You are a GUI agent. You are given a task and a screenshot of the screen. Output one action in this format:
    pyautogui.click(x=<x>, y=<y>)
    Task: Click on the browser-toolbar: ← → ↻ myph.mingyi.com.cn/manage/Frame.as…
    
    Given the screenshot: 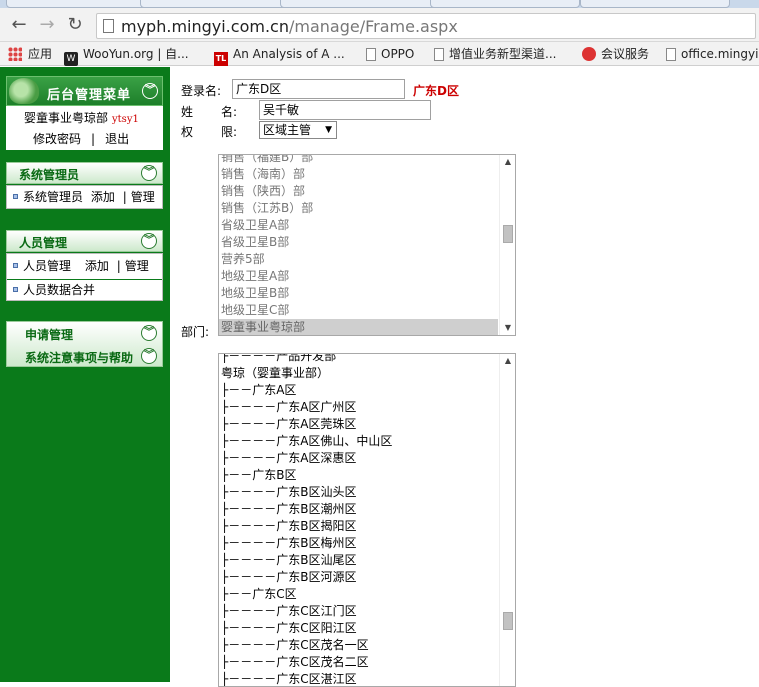 What is the action you would take?
    pyautogui.click(x=379, y=25)
    